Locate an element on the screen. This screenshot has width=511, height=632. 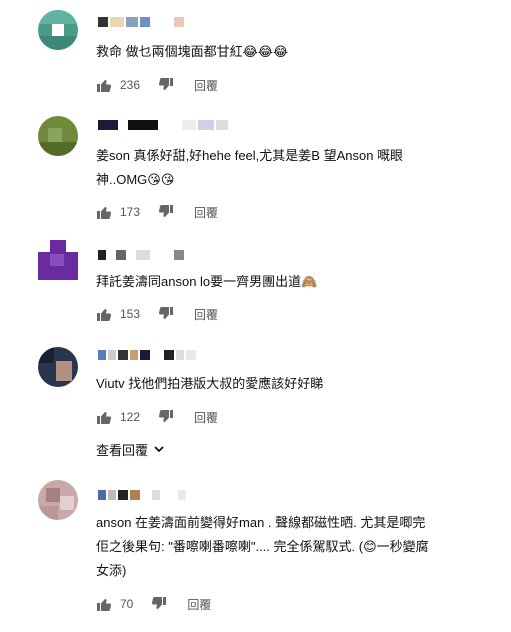
view-replies-button: 查看回覆 is located at coordinates (130, 449).